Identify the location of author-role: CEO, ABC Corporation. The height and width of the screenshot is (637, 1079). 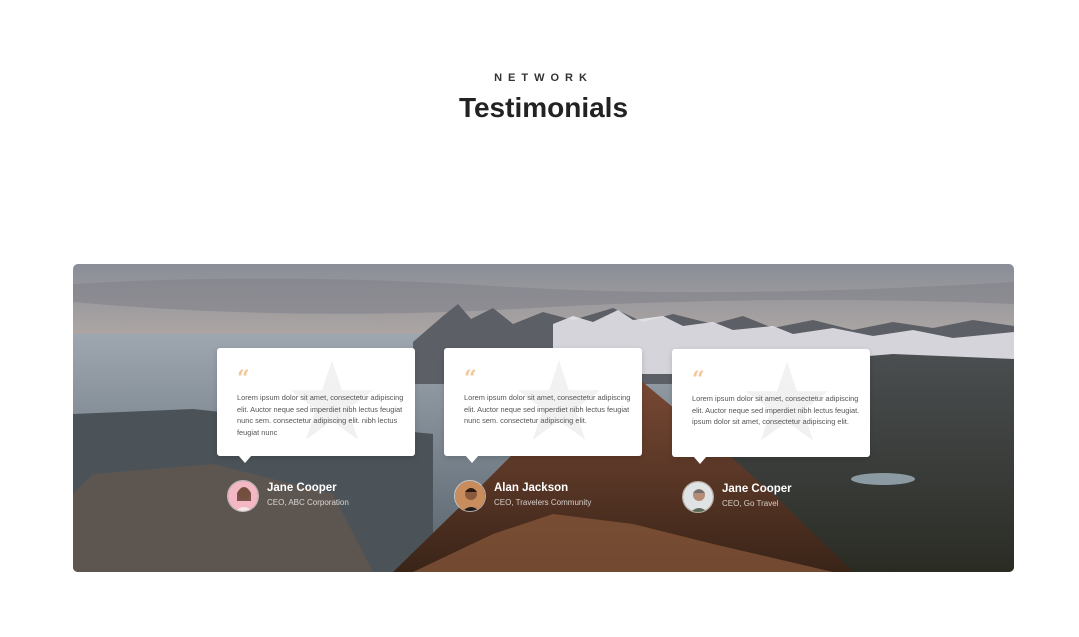
(308, 502).